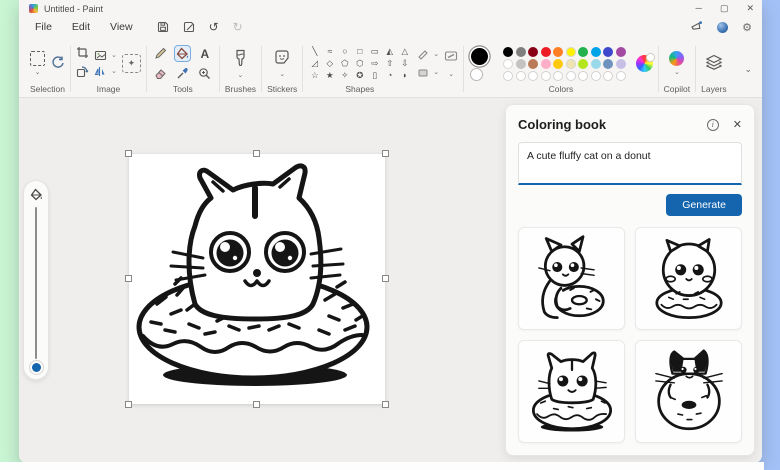 The image size is (780, 470). What do you see at coordinates (344, 75) in the screenshot?
I see `shape-icon: ✧` at bounding box center [344, 75].